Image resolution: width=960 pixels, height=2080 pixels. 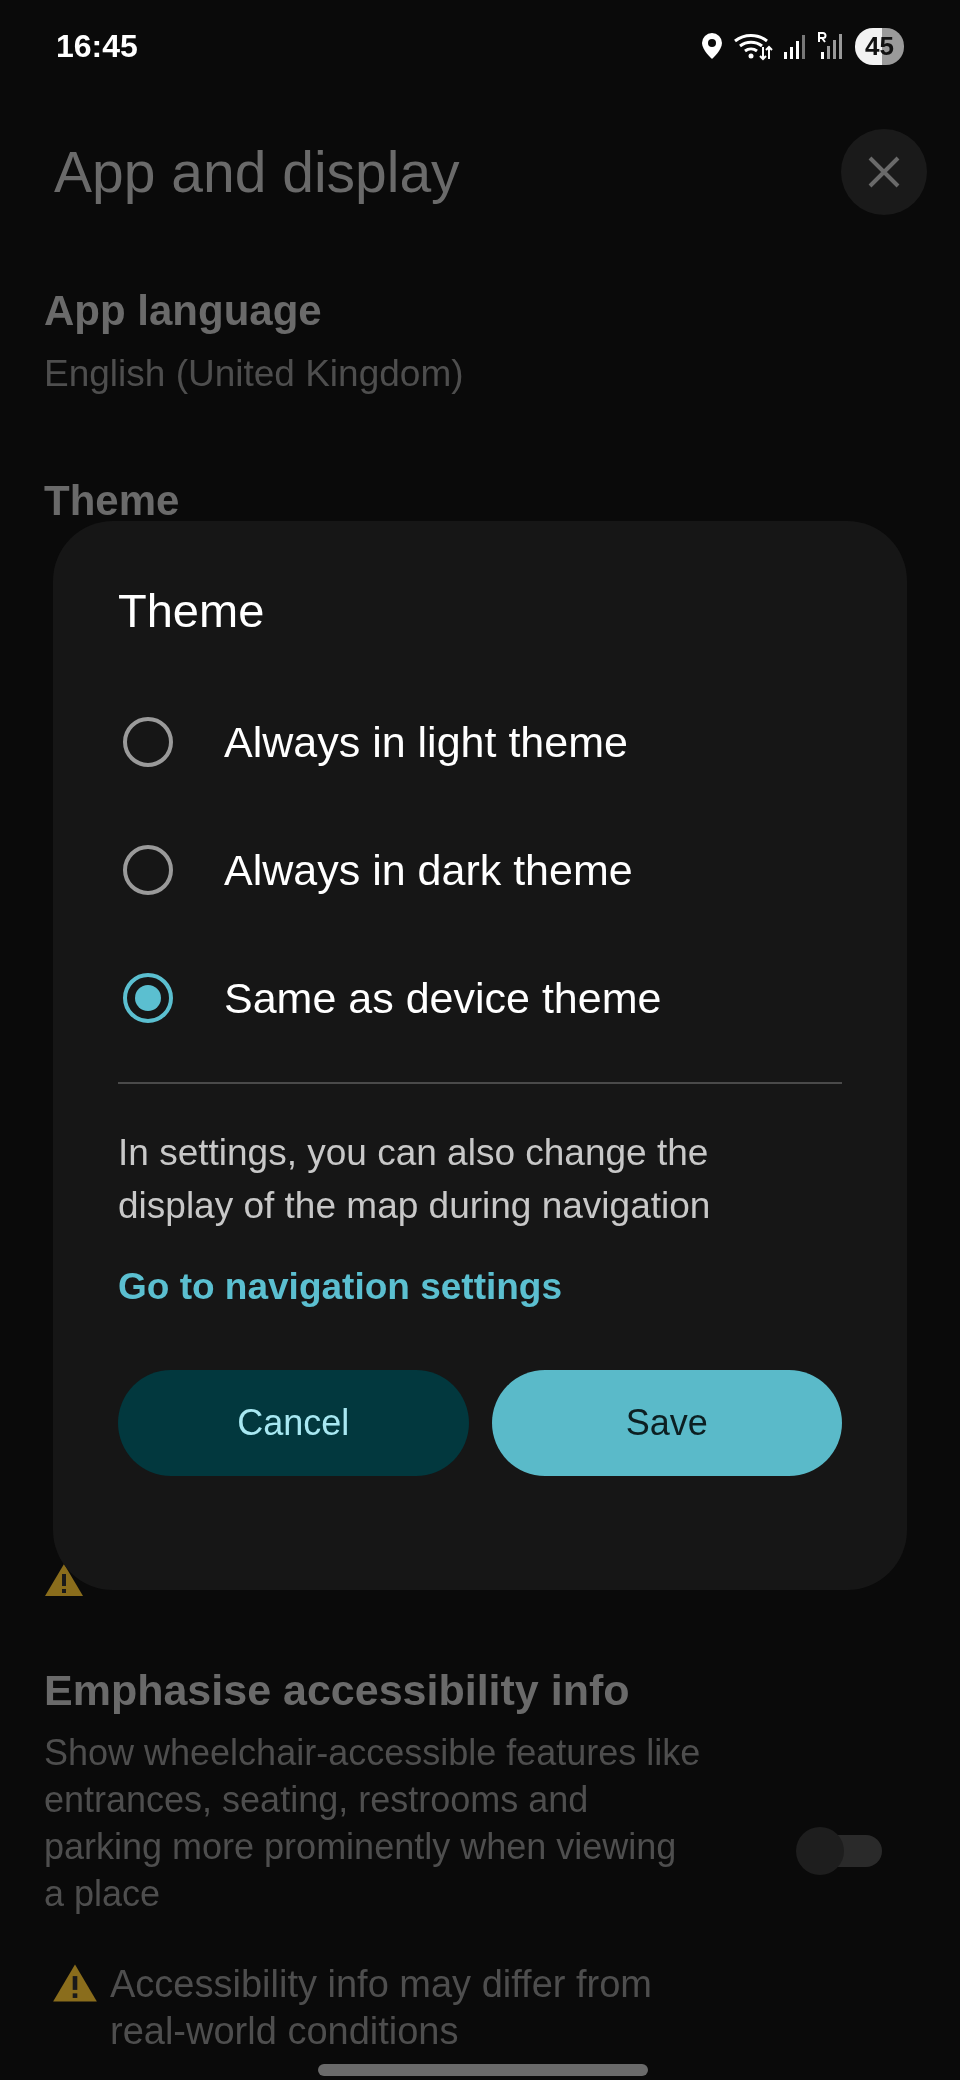 What do you see at coordinates (879, 46) in the screenshot?
I see `battery-indicator: 45` at bounding box center [879, 46].